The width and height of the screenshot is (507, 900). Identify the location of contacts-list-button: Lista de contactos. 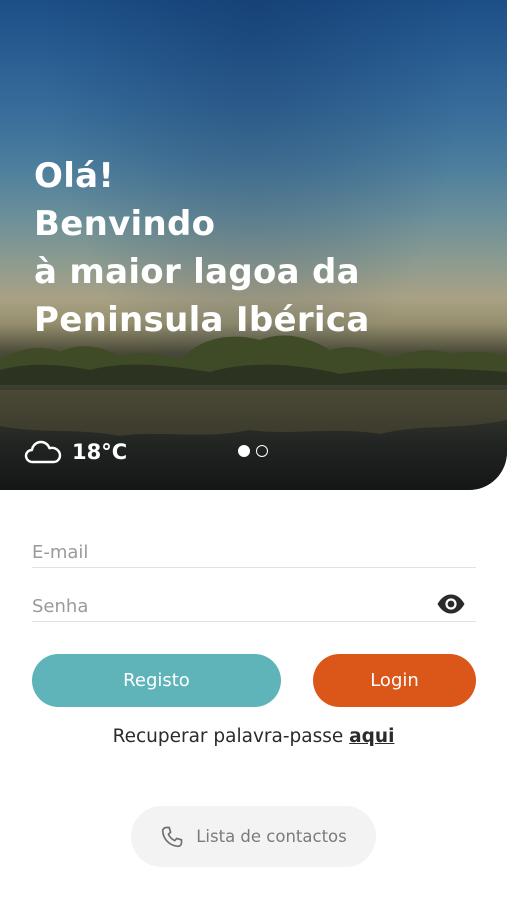
(253, 836).